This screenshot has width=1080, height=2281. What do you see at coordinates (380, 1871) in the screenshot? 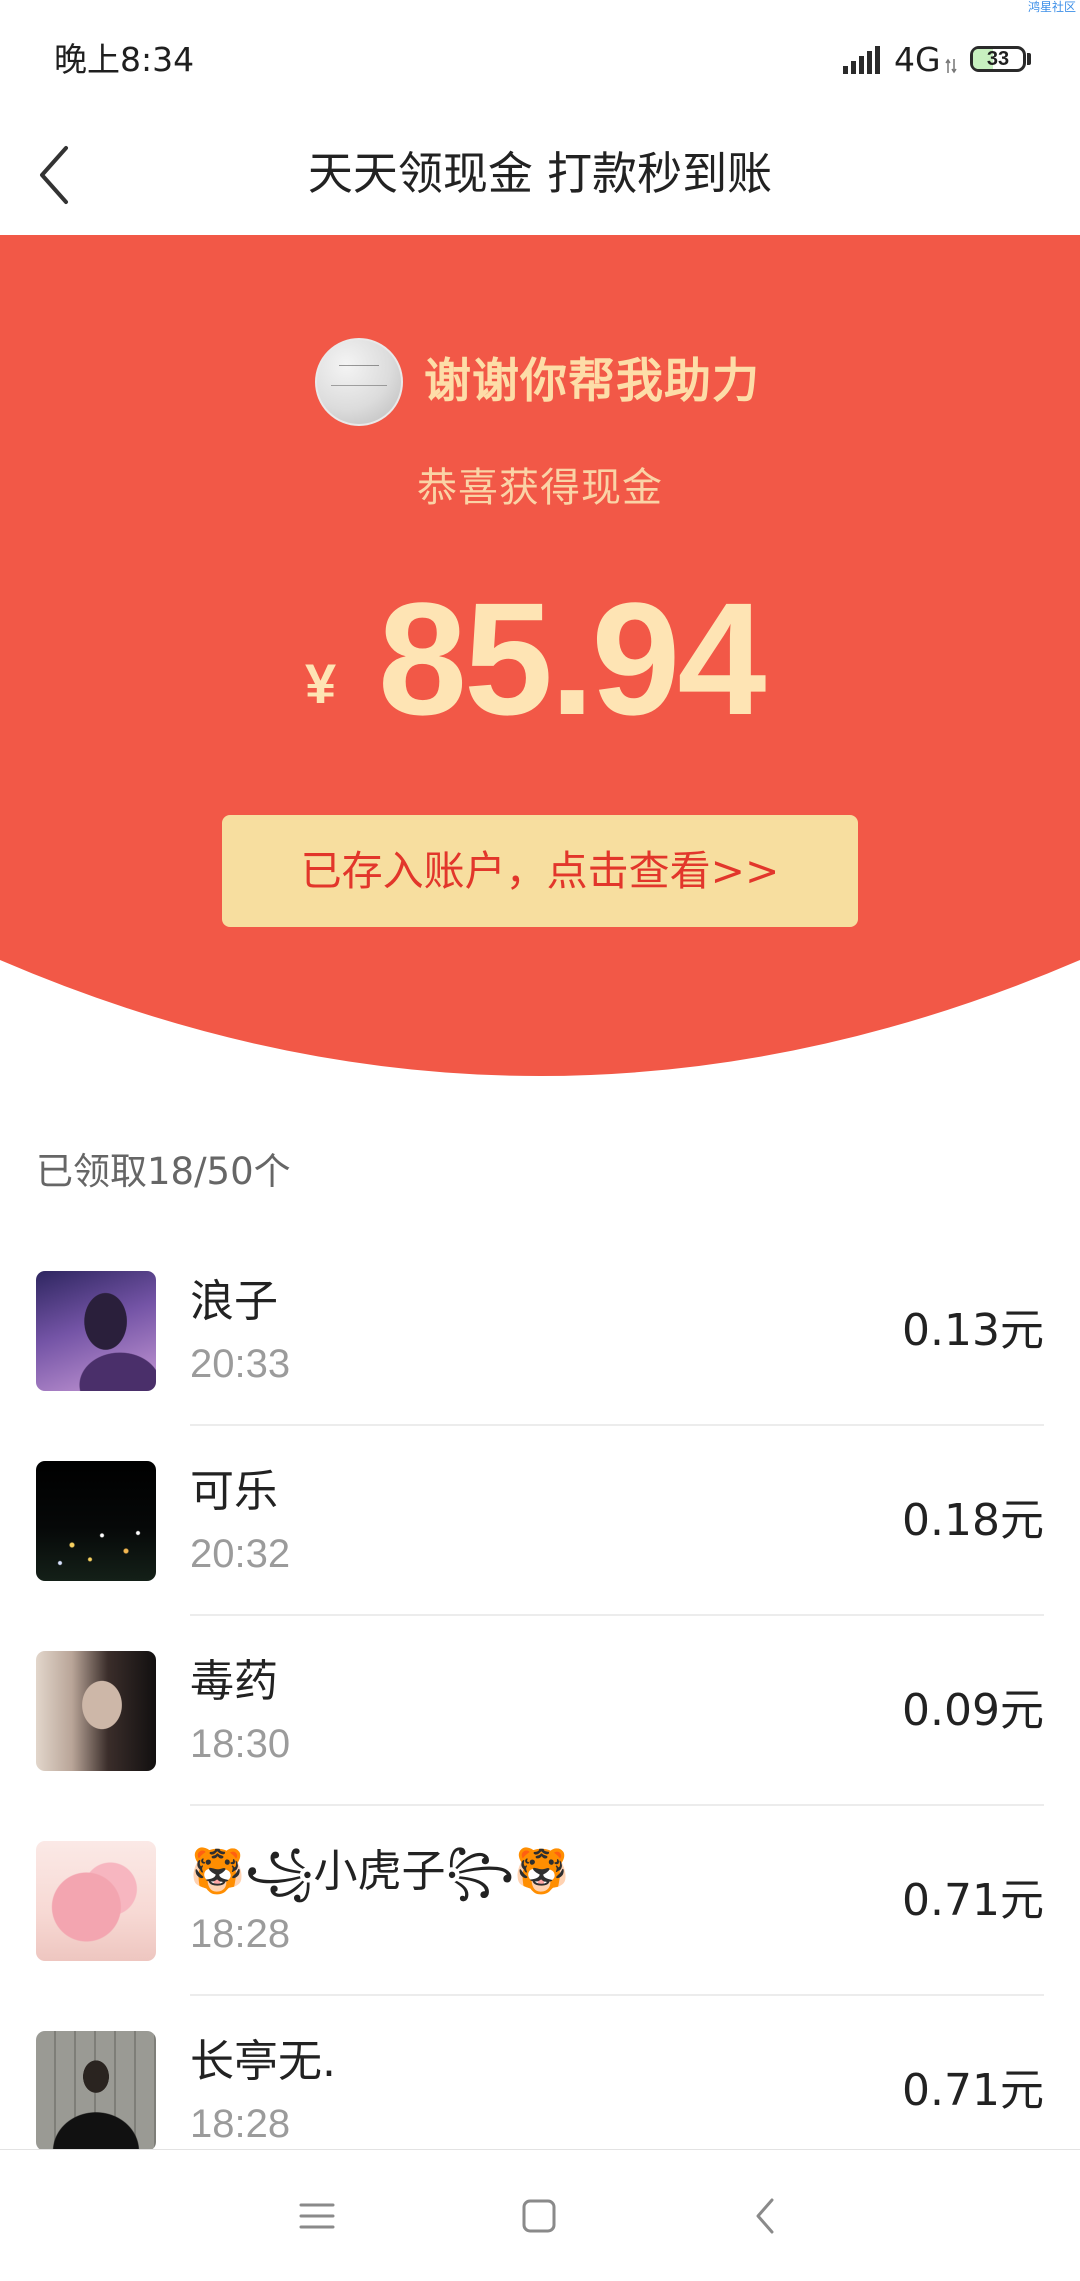
I see `user-name: 🐯꧁小虎子꧂🐯` at bounding box center [380, 1871].